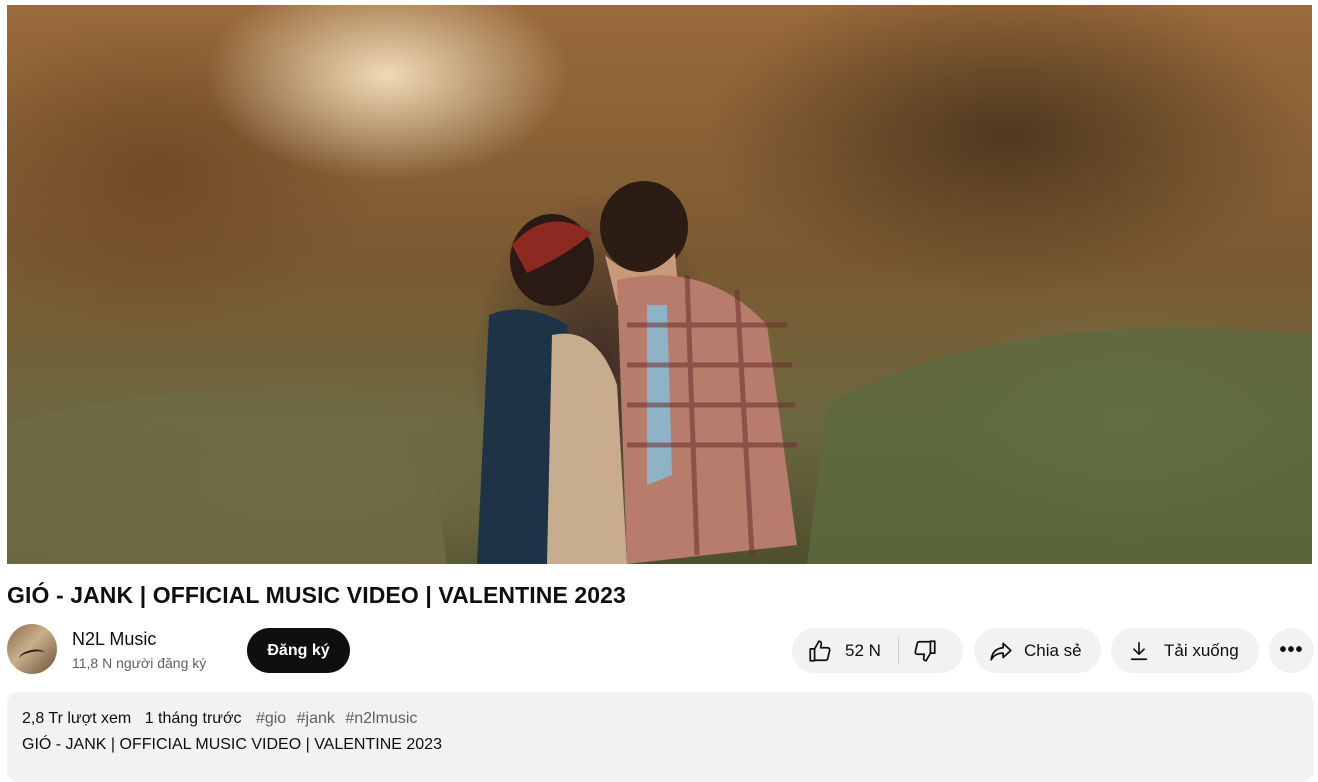  I want to click on like-count: 52 N, so click(863, 650).